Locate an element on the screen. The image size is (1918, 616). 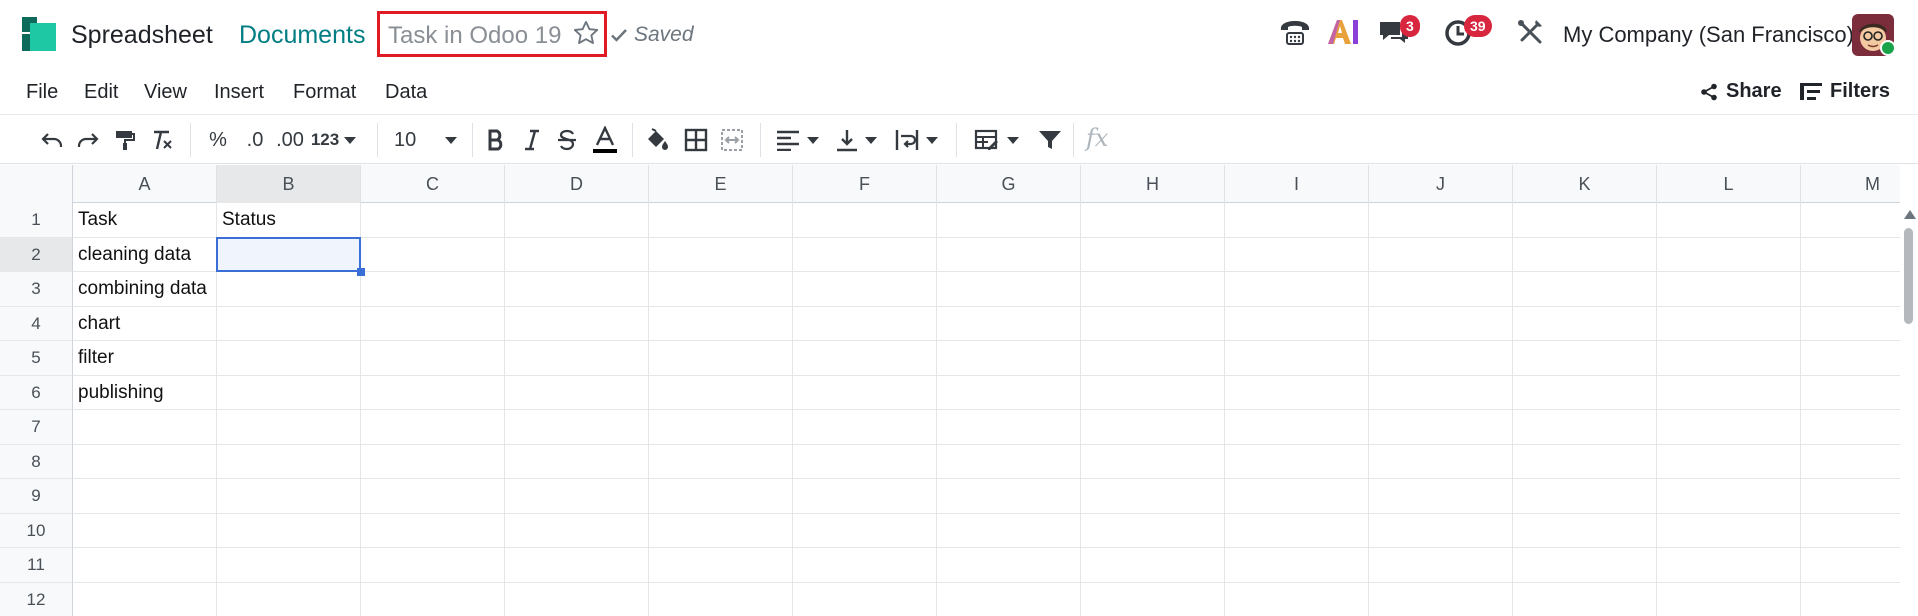
cell-a3: combining data is located at coordinates (142, 289).